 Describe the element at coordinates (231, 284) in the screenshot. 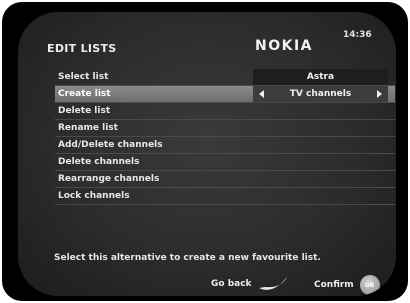

I see `go-back-label: Go back` at that location.